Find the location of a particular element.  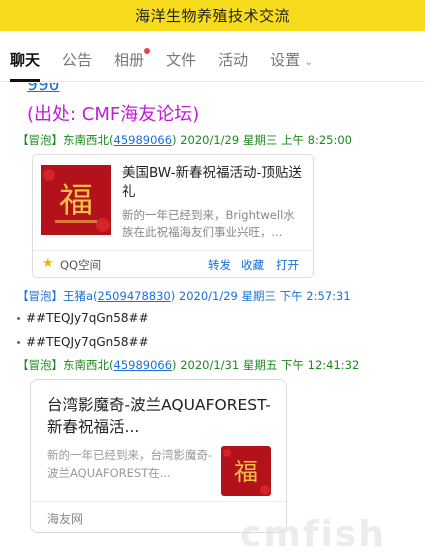

tab-announcement-label: 公告 is located at coordinates (77, 59).